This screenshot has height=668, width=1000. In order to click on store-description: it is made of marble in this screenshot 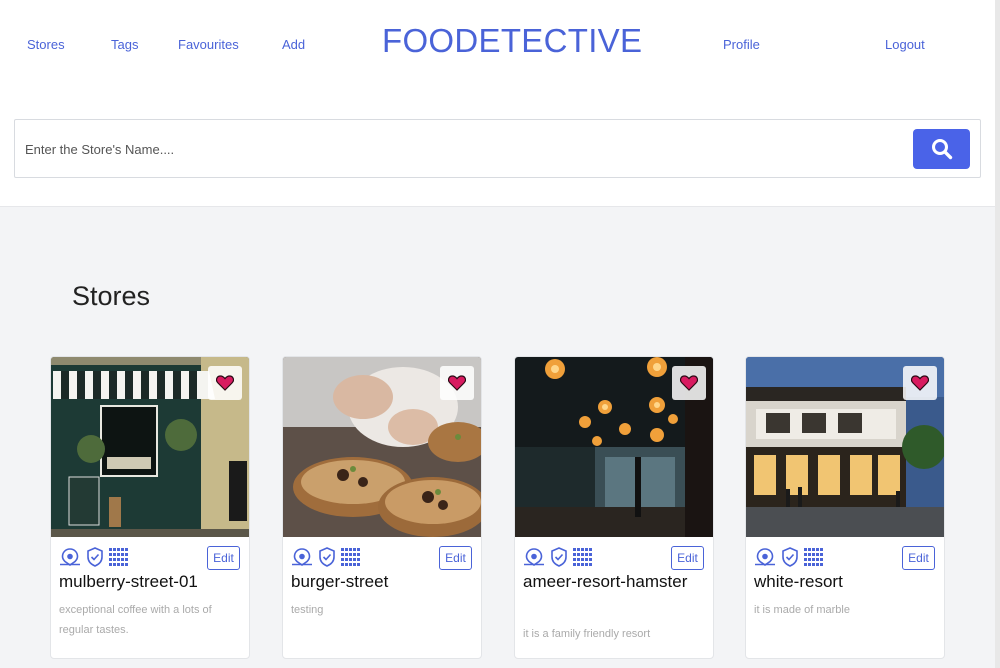, I will do `click(802, 610)`.